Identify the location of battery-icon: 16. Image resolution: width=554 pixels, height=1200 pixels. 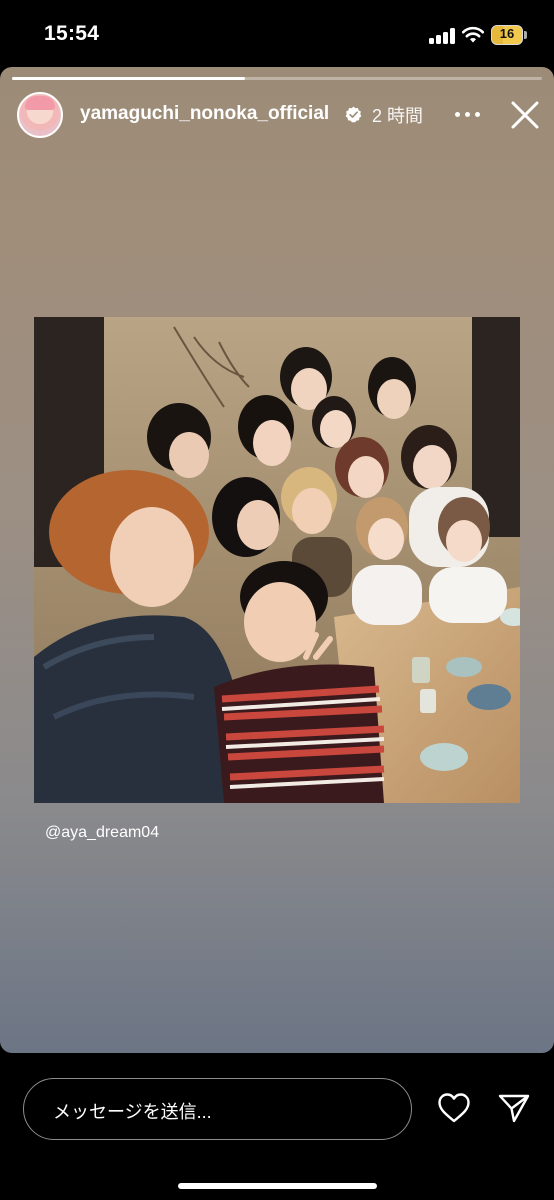
(509, 35).